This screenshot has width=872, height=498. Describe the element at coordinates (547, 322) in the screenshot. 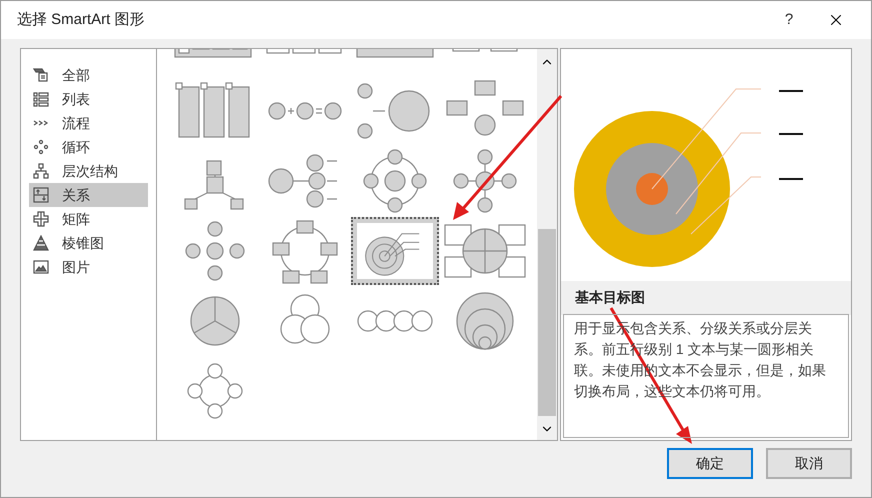

I see `scrollbar-thumb` at that location.